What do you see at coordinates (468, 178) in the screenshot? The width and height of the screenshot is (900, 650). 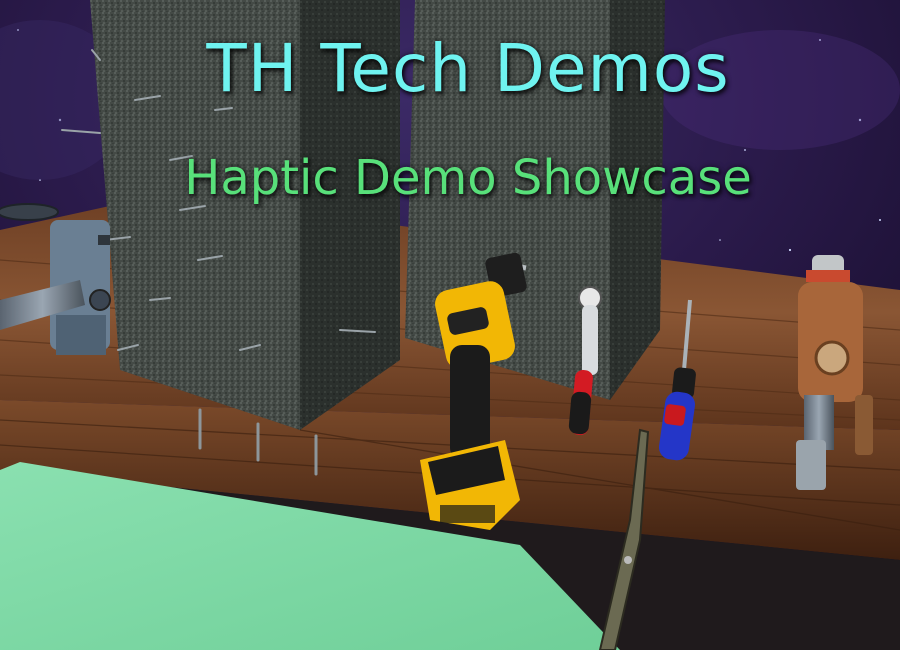 I see `scene-subtitle: Haptic Demo Showcase` at bounding box center [468, 178].